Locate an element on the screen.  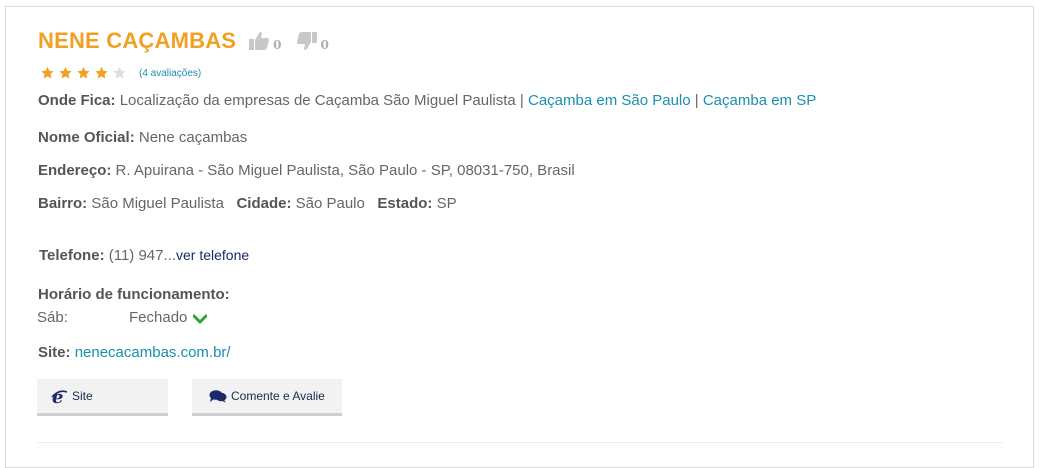
comment-review-button: Comente e Avalie is located at coordinates (267, 397).